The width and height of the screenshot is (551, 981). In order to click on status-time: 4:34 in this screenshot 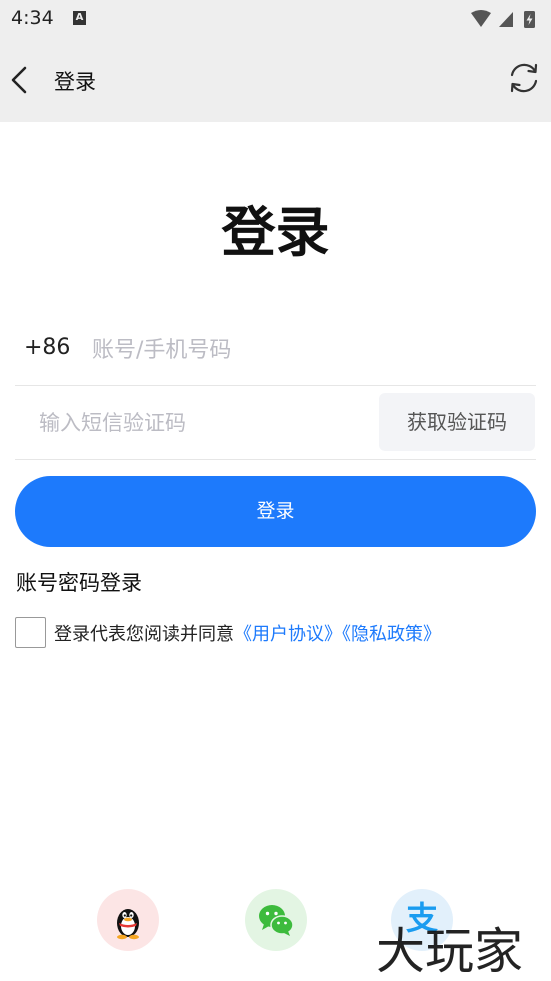, I will do `click(32, 18)`.